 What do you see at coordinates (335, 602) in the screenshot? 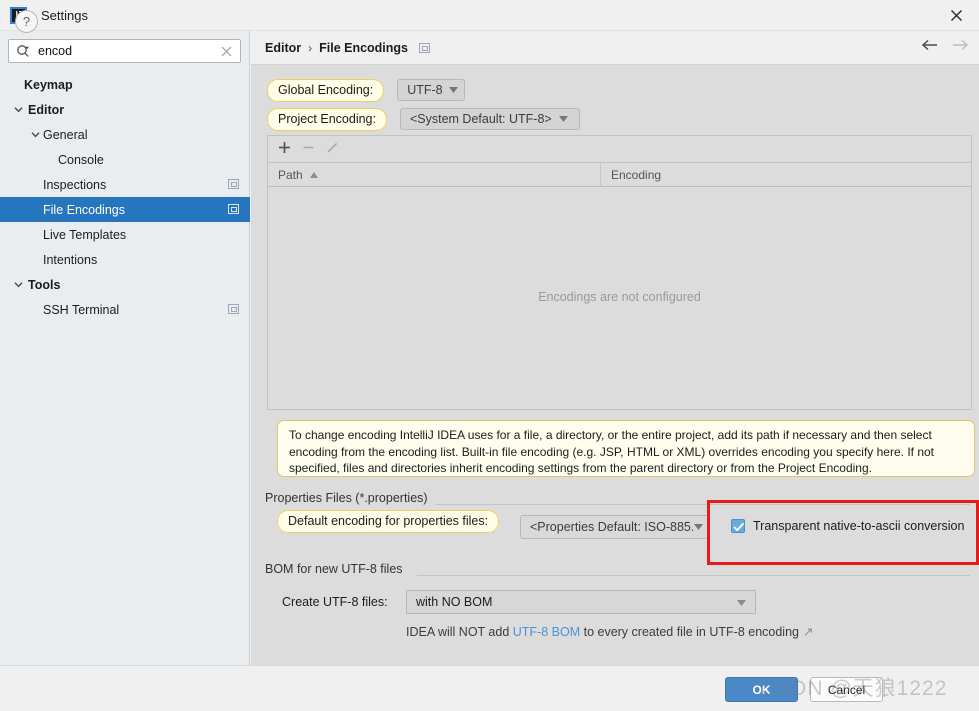
I see `create-utf8-files-label: Create UTF-8 files:` at bounding box center [335, 602].